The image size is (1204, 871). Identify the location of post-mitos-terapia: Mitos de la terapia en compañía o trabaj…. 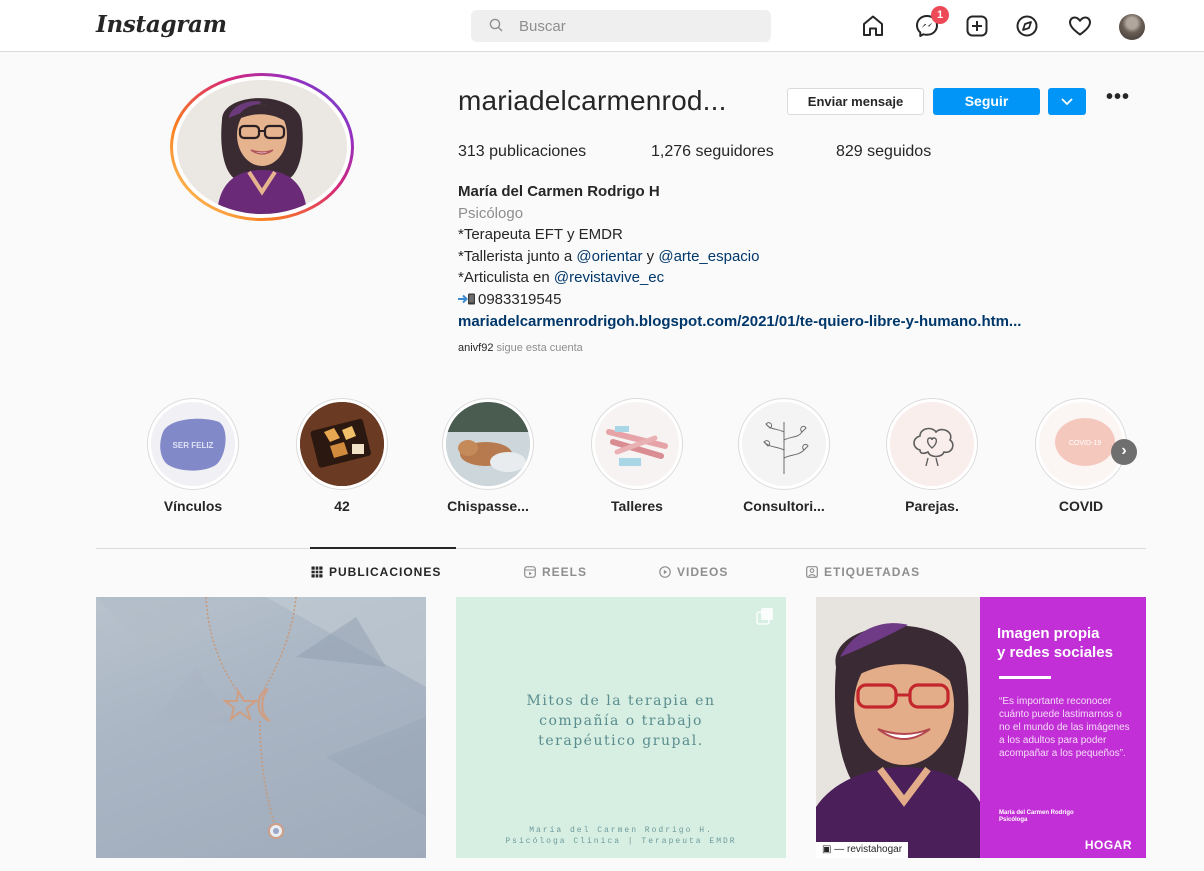
(621, 727).